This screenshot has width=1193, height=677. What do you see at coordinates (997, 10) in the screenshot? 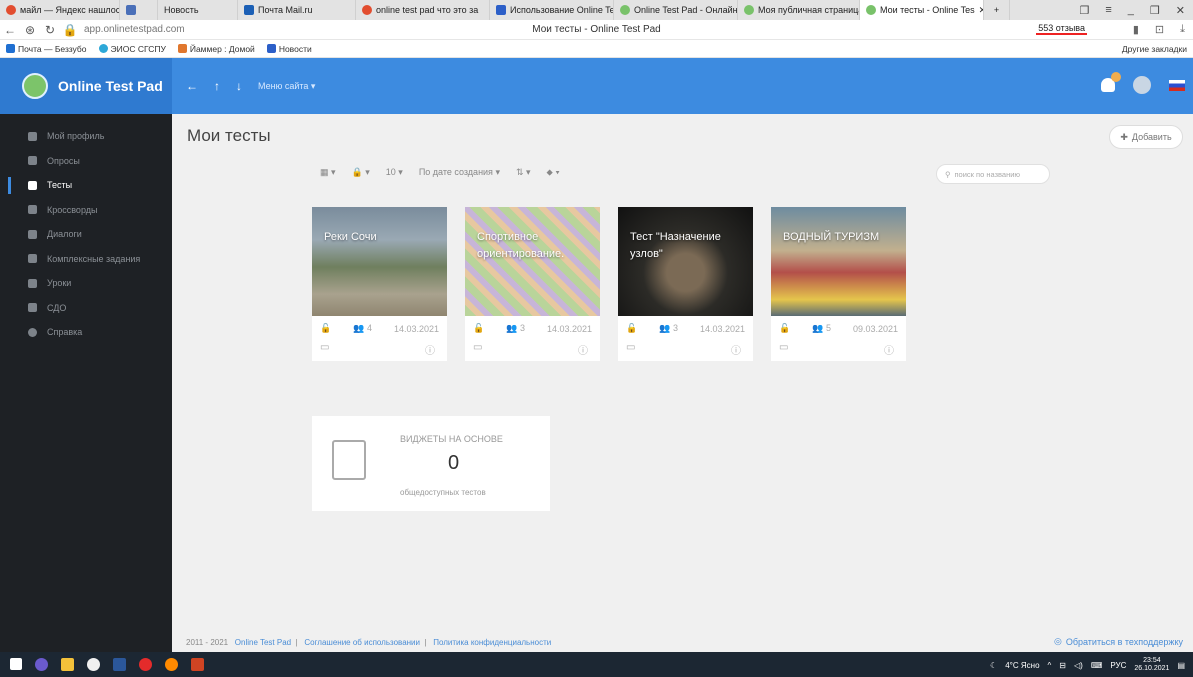
I see `new-tab-button: +` at bounding box center [997, 10].